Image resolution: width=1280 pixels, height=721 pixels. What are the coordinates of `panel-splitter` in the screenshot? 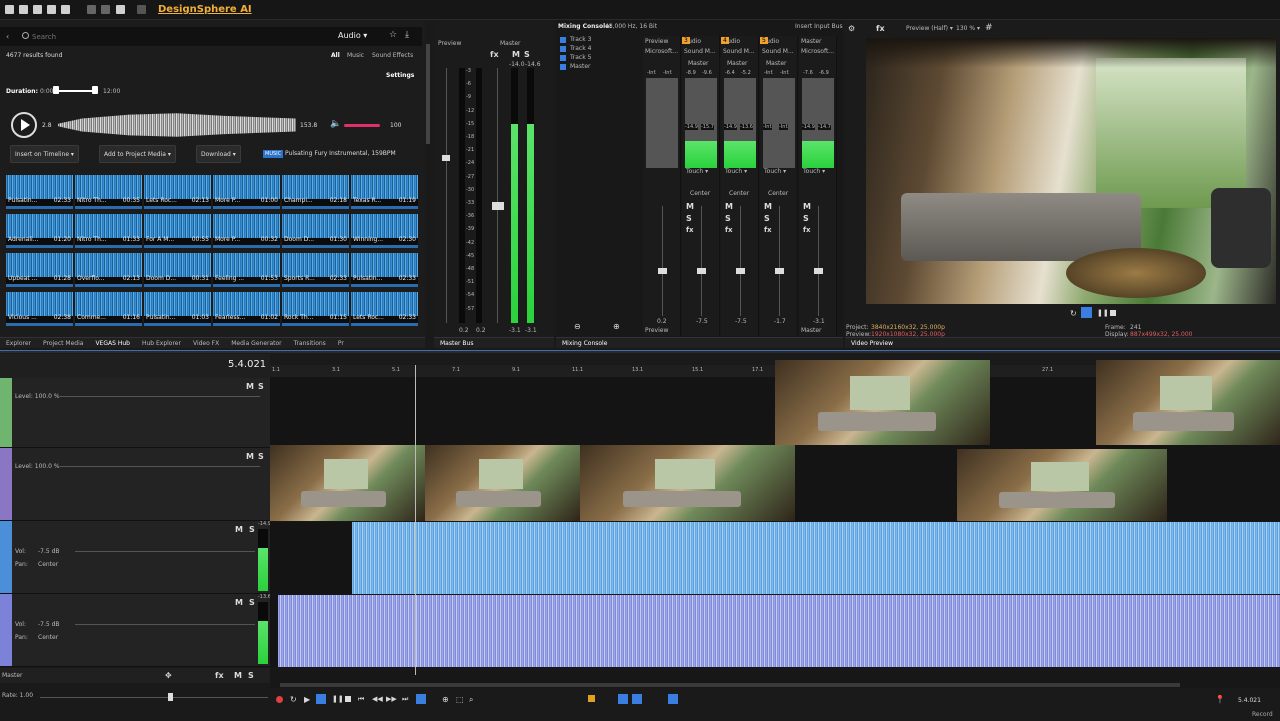 It's located at (640, 351).